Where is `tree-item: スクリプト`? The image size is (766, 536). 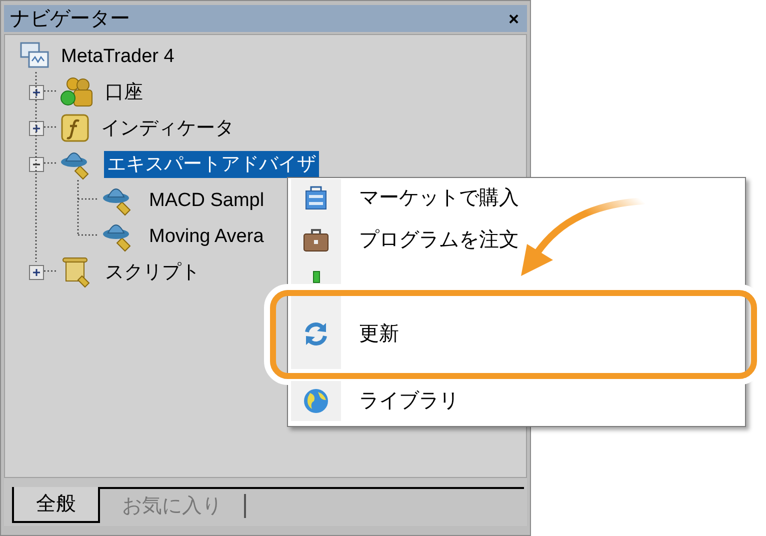
tree-item: スクリプト is located at coordinates (152, 272).